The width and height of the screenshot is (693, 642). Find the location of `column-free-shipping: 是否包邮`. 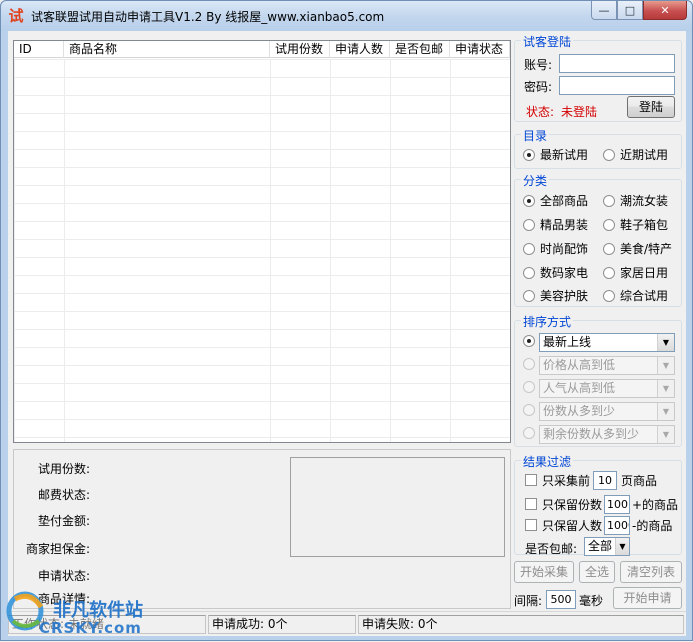

column-free-shipping: 是否包邮 is located at coordinates (420, 49).